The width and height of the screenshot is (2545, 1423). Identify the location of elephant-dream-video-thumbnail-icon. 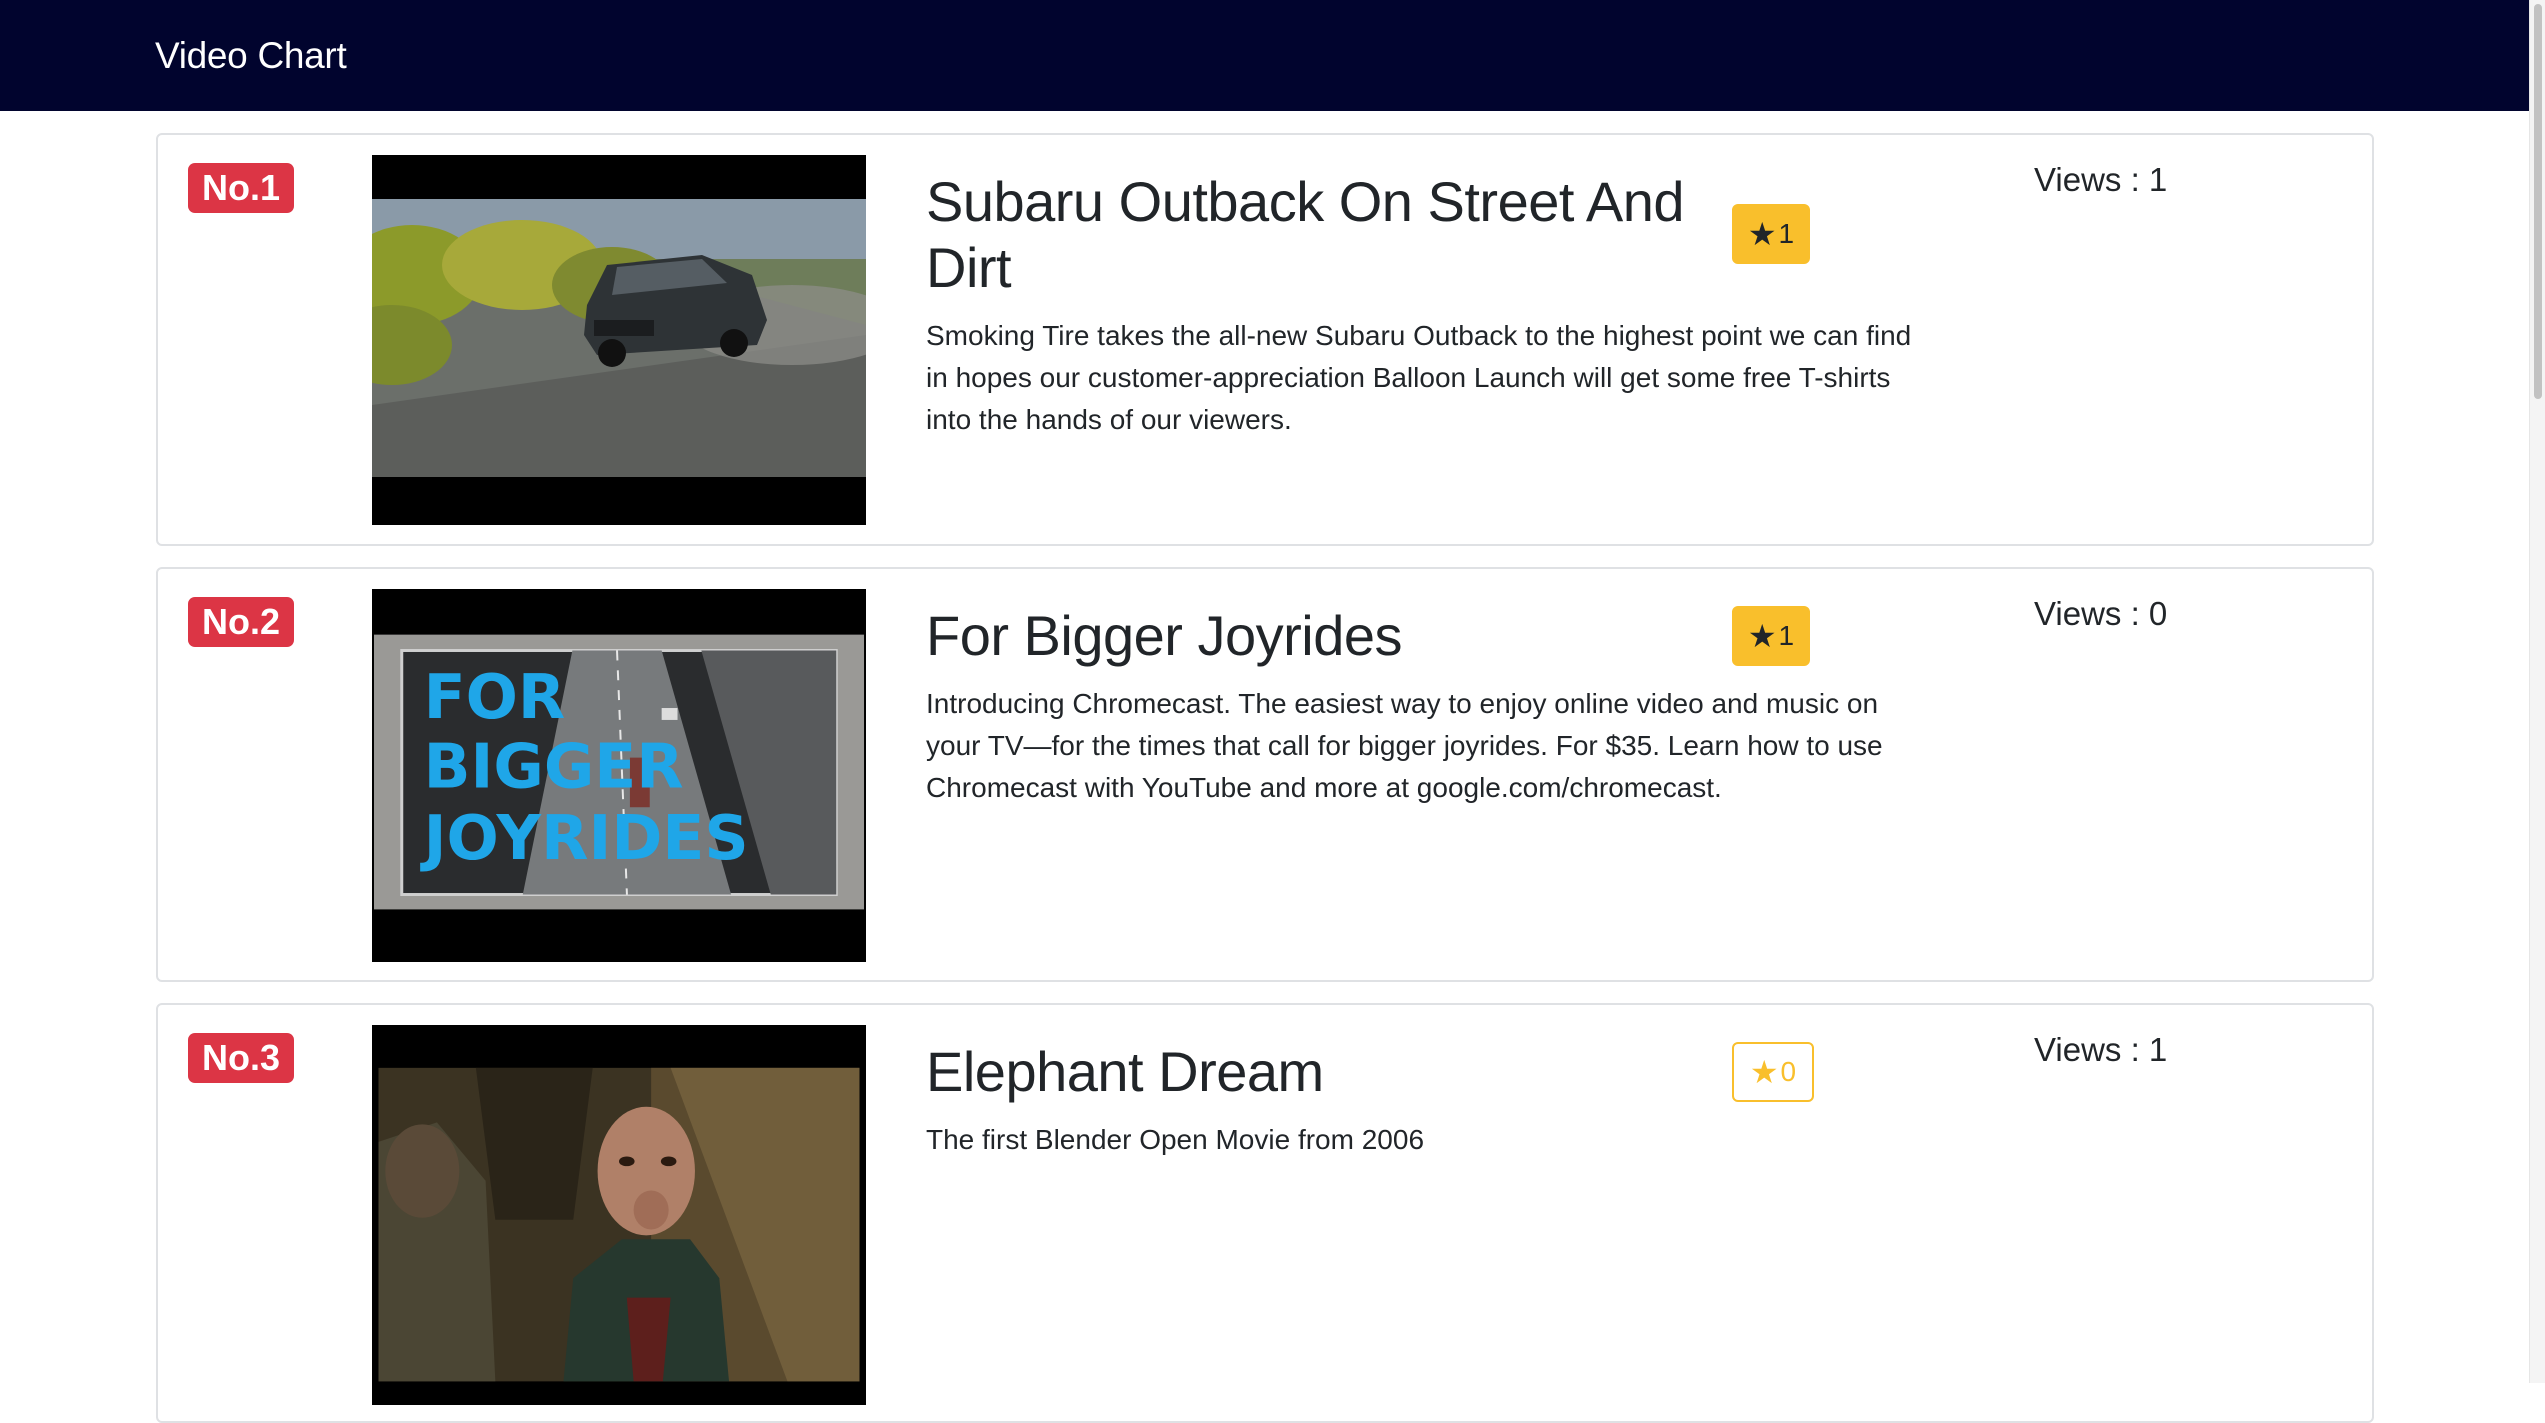
(619, 1210).